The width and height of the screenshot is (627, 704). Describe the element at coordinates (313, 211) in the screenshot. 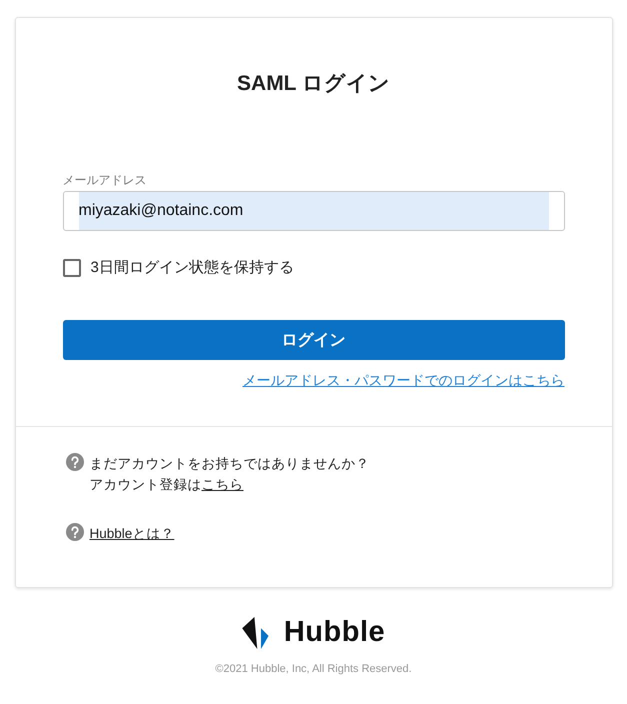

I see `email-field: miyazaki@notainc.com` at that location.